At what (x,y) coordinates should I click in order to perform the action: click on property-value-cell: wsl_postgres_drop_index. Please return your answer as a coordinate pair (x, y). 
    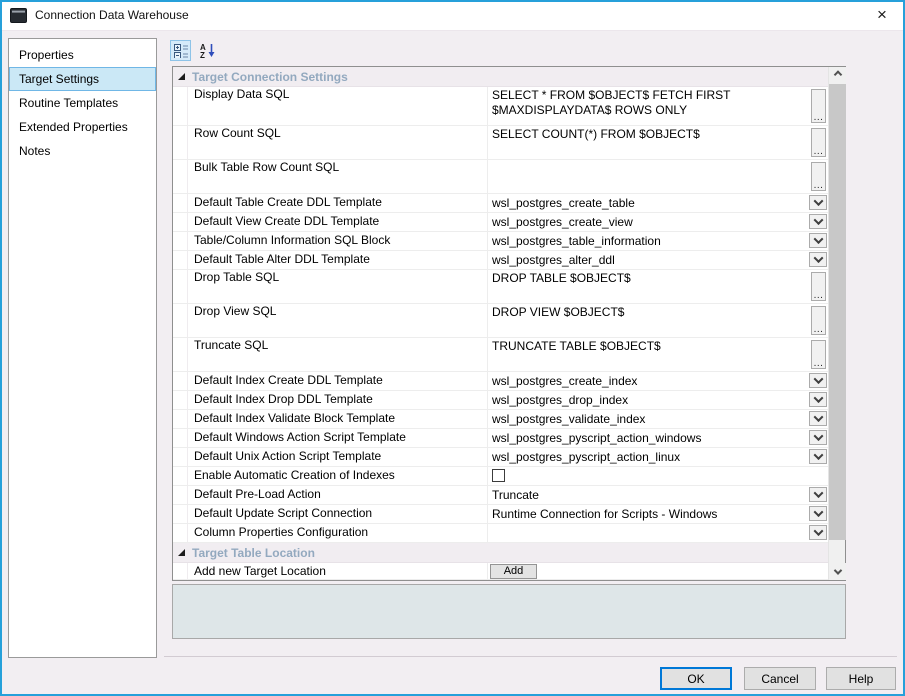
    Looking at the image, I should click on (657, 400).